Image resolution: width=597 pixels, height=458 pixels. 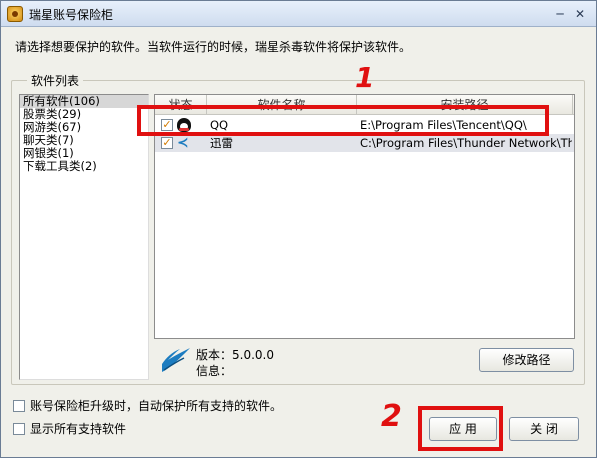 What do you see at coordinates (55, 80) in the screenshot?
I see `group-title: 软件列表` at bounding box center [55, 80].